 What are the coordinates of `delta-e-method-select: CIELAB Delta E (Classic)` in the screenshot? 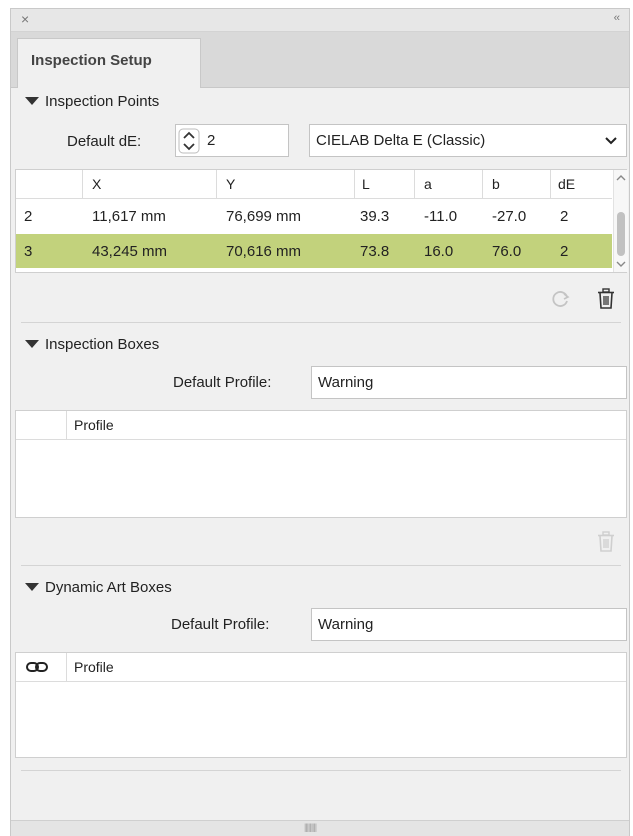 It's located at (468, 140).